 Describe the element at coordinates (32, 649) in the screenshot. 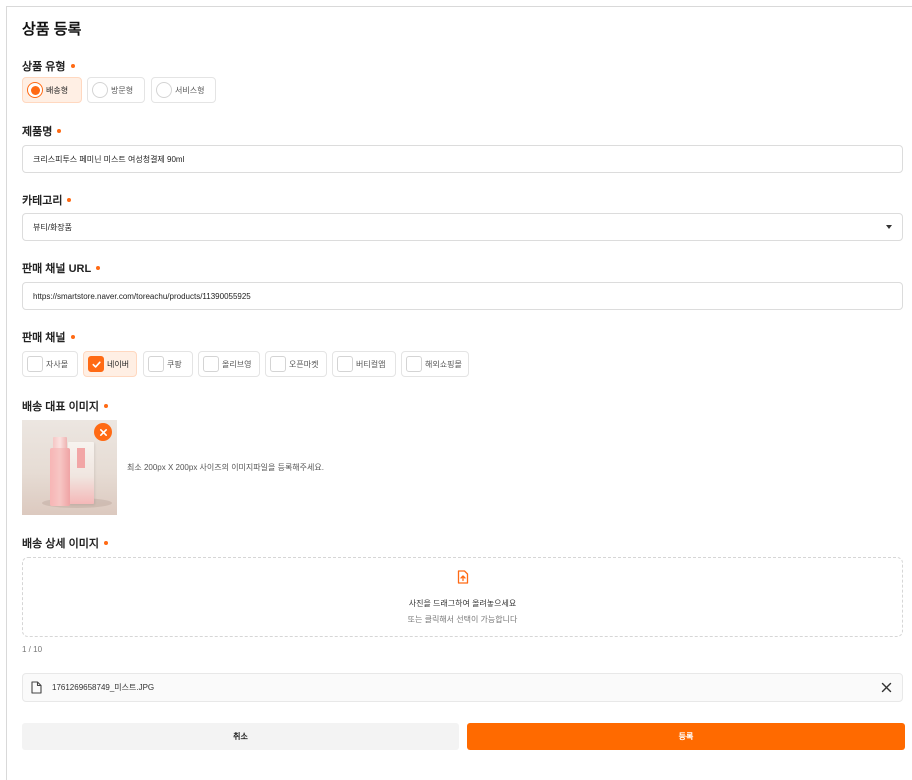

I see `image-count: 1 / 10` at that location.